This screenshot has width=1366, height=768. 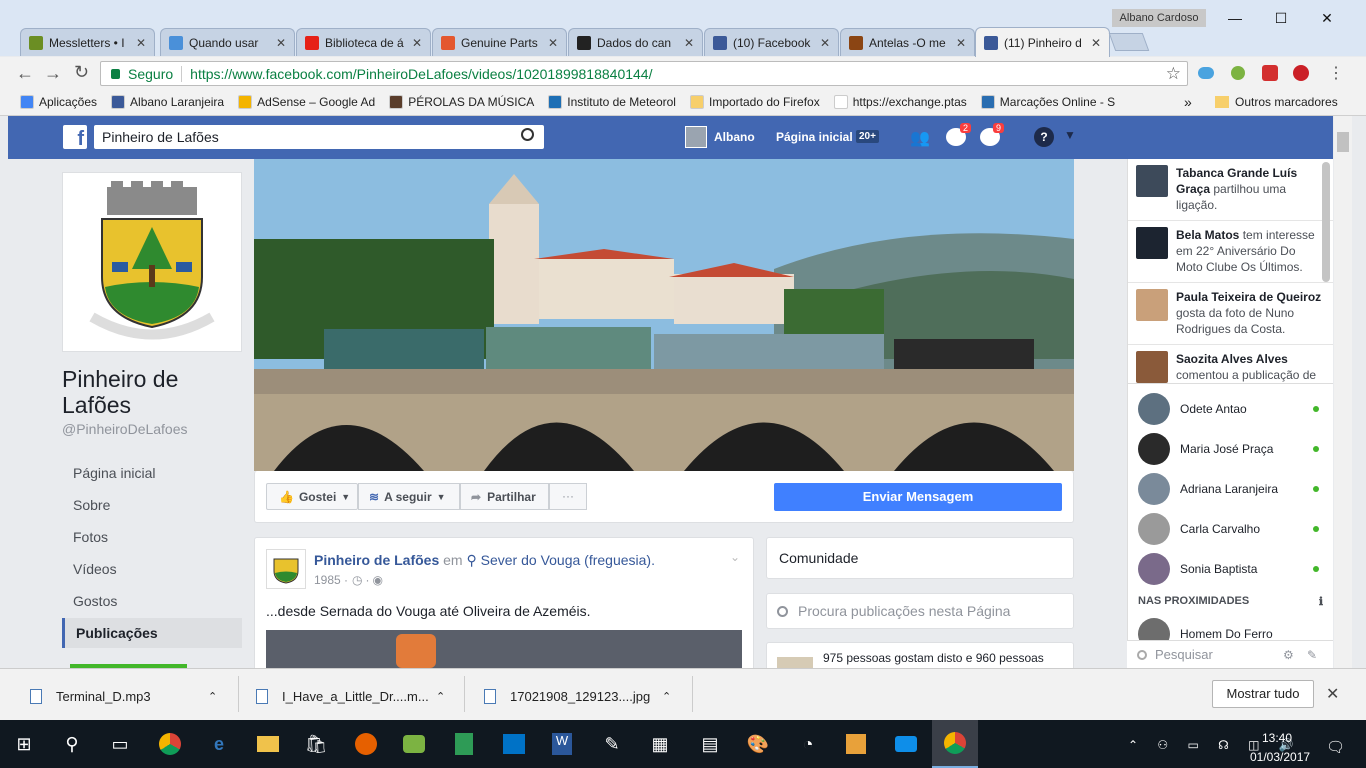 What do you see at coordinates (568, 496) in the screenshot?
I see `more-options-button: ···` at bounding box center [568, 496].